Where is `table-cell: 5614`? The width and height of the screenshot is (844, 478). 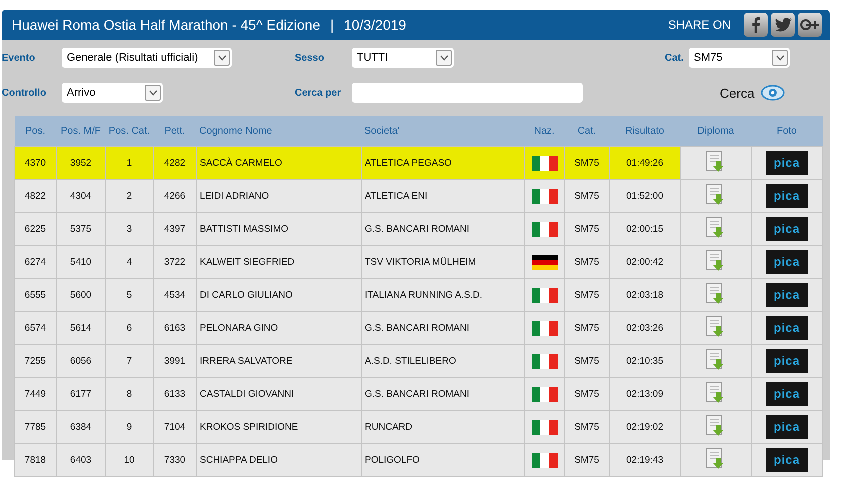
table-cell: 5614 is located at coordinates (81, 328).